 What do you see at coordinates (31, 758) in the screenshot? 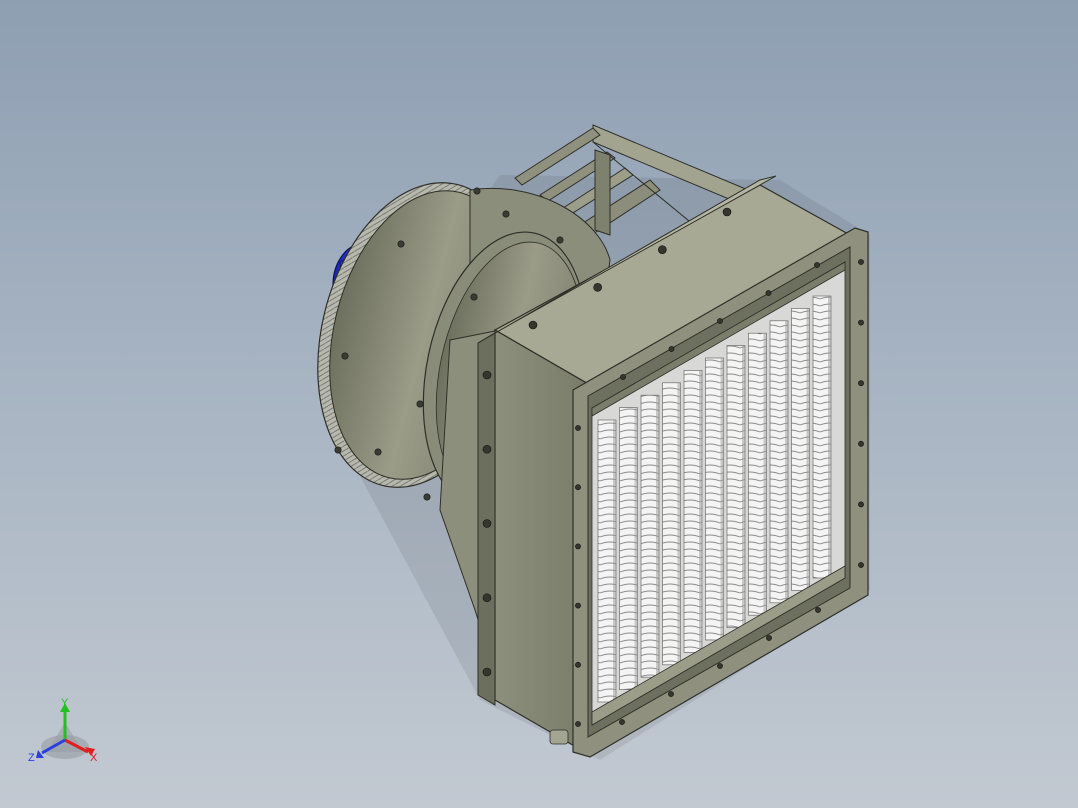
I see `z-axis-label: Z` at bounding box center [31, 758].